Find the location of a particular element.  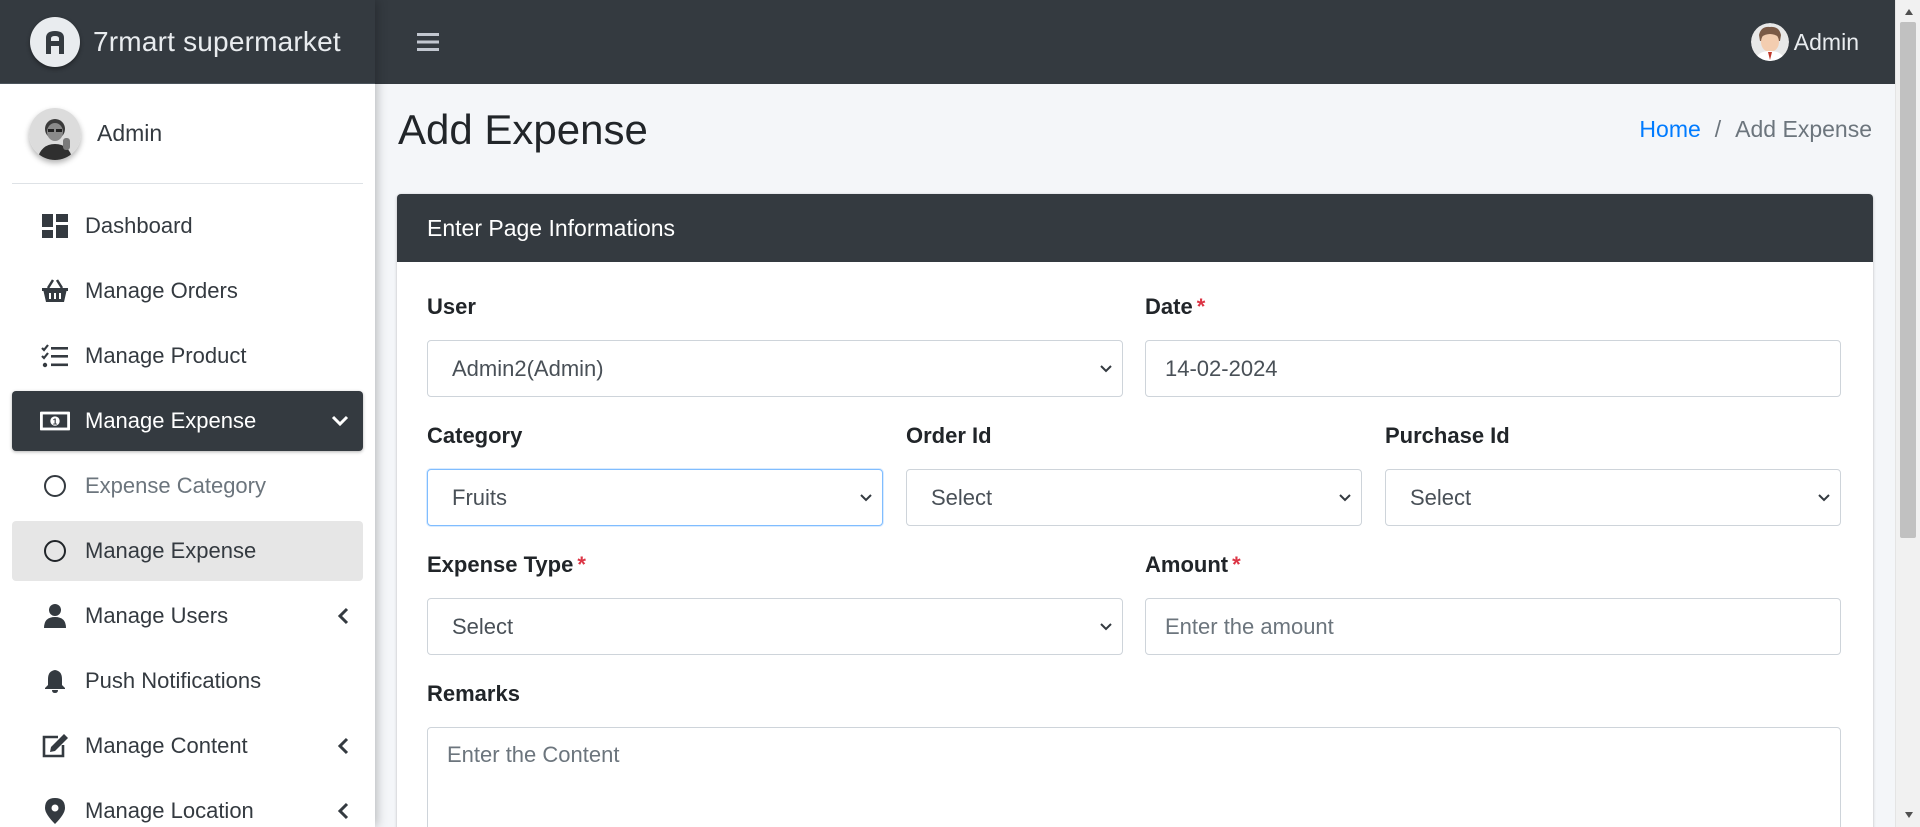

sidebar-item-push-notifications: Push Notifications is located at coordinates (187, 681).